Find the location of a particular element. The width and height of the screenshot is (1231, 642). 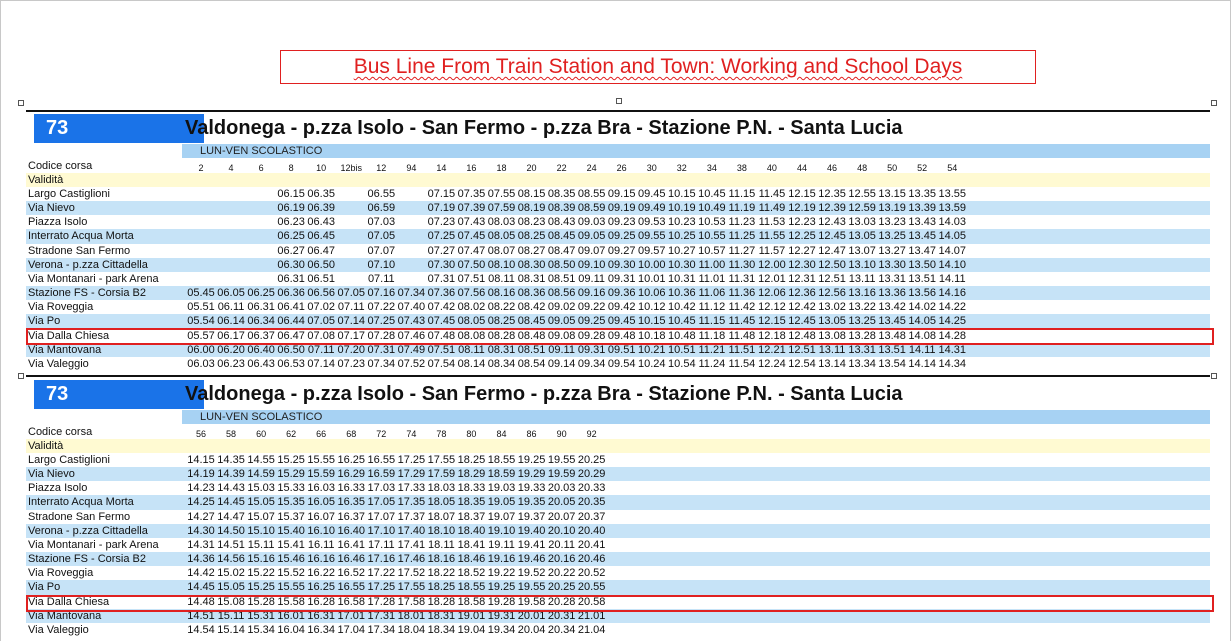

day-type-band: LUN-VEN SCOLASTICO is located at coordinates (696, 151).